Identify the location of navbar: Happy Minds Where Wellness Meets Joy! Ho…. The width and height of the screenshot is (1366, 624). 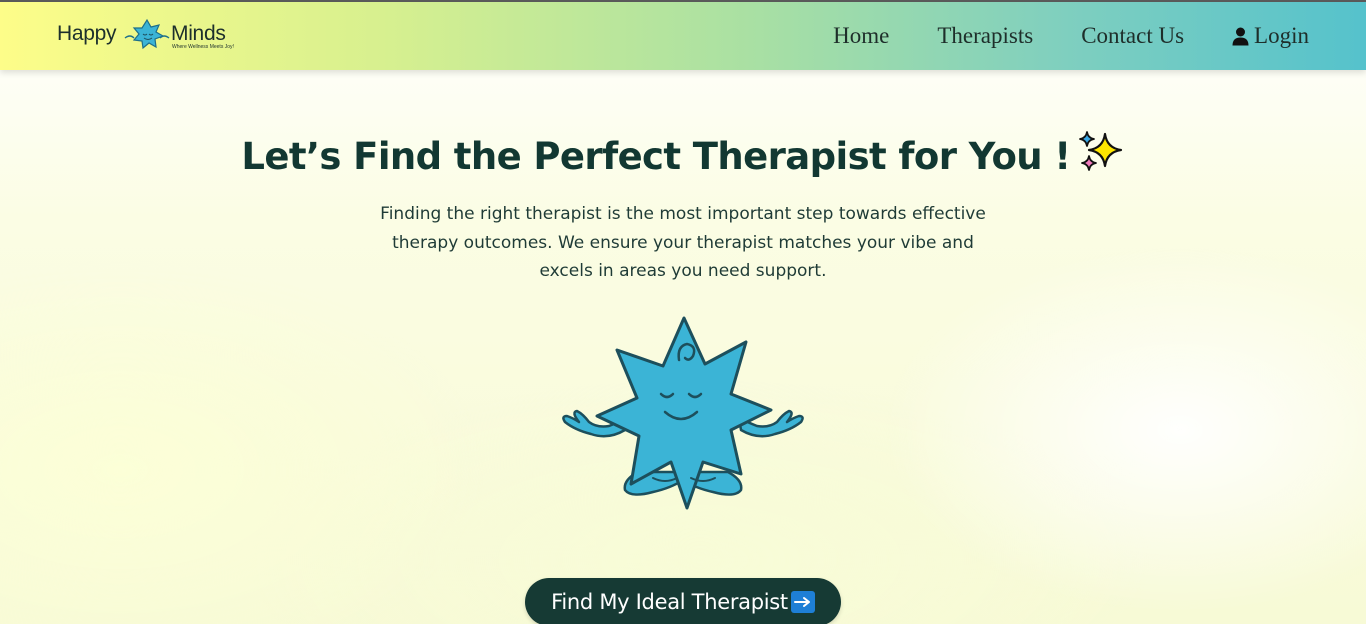
(683, 36).